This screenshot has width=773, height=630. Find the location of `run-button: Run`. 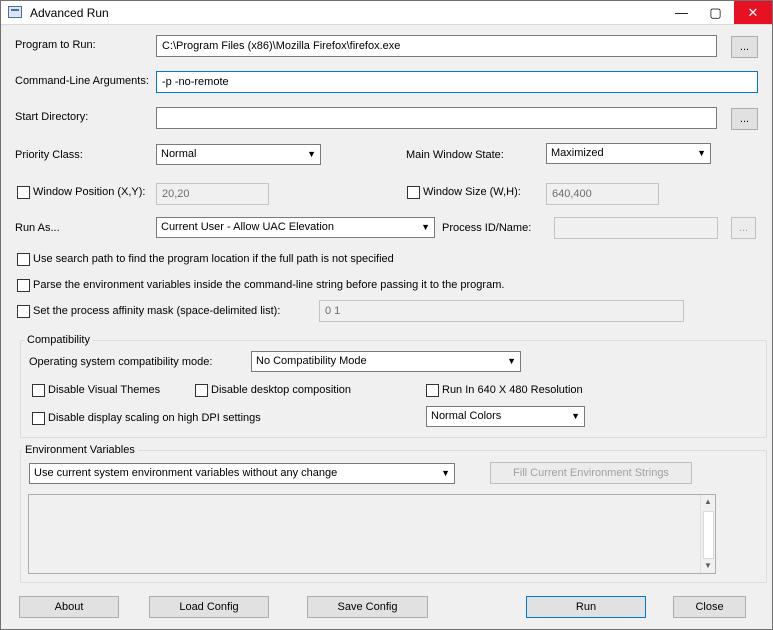

run-button: Run is located at coordinates (586, 607).